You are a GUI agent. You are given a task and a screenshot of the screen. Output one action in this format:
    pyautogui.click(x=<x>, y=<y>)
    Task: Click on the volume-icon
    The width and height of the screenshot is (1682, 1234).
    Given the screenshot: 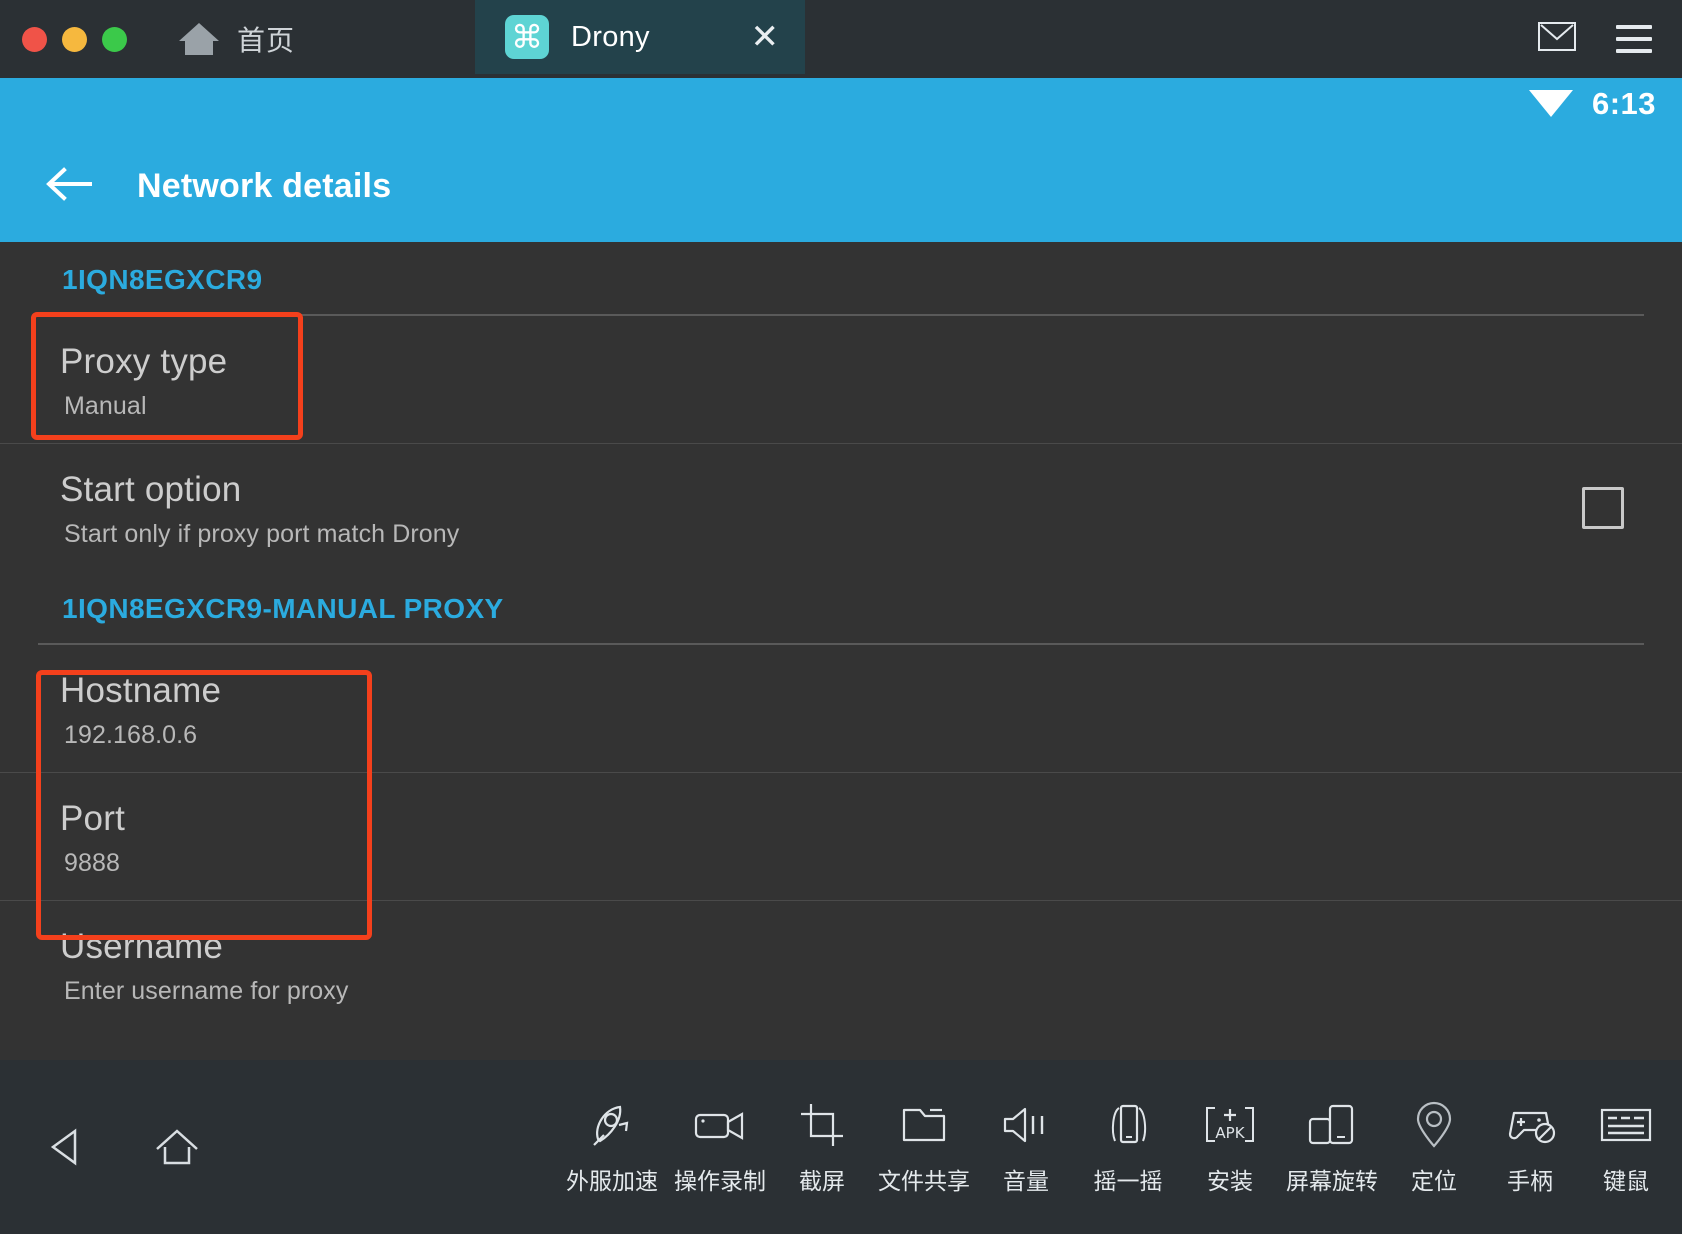 What is the action you would take?
    pyautogui.click(x=1026, y=1125)
    